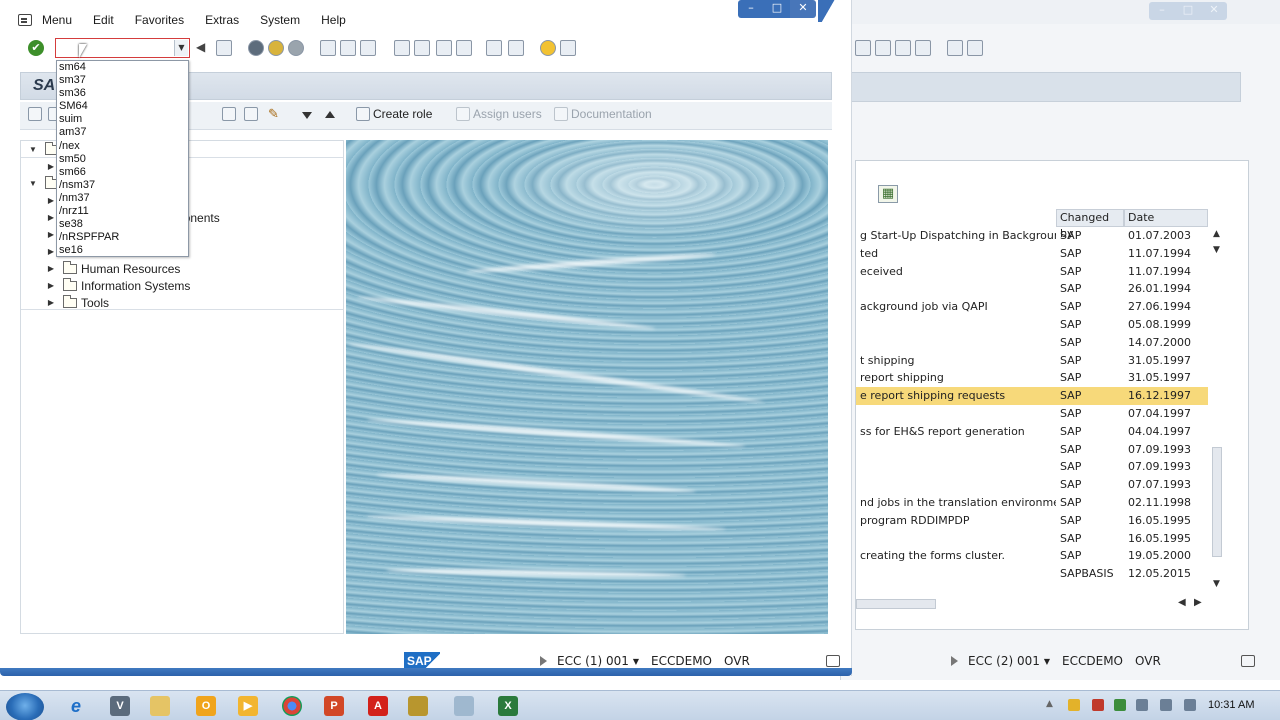 The width and height of the screenshot is (1280, 720). I want to click on scroll-down-small-icon: ▼, so click(1216, 250).